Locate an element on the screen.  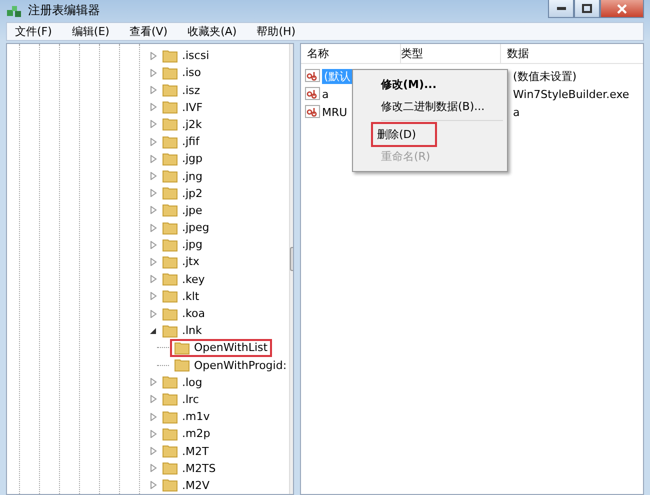
tree-item: .jpe is located at coordinates (182, 210).